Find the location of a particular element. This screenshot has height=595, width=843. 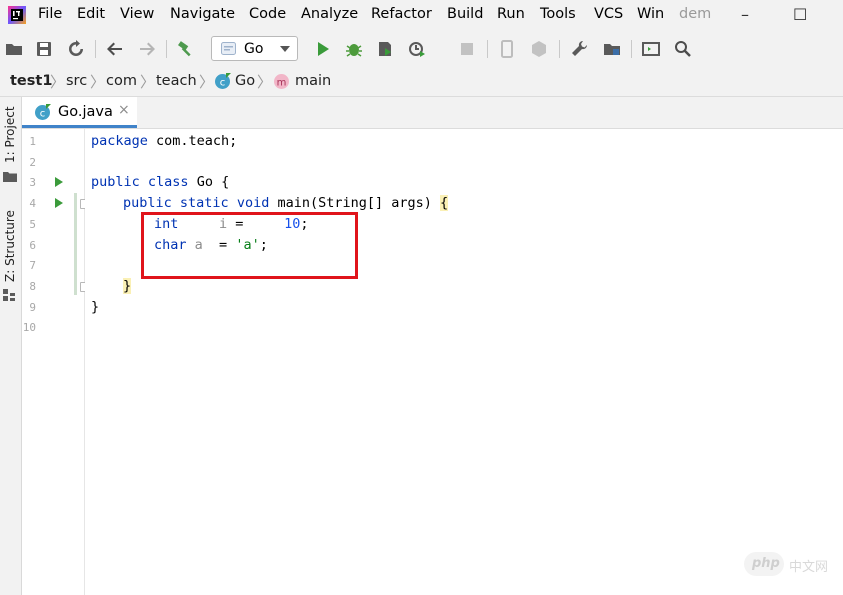

tab-go-java: c Go.java × is located at coordinates (79, 112).